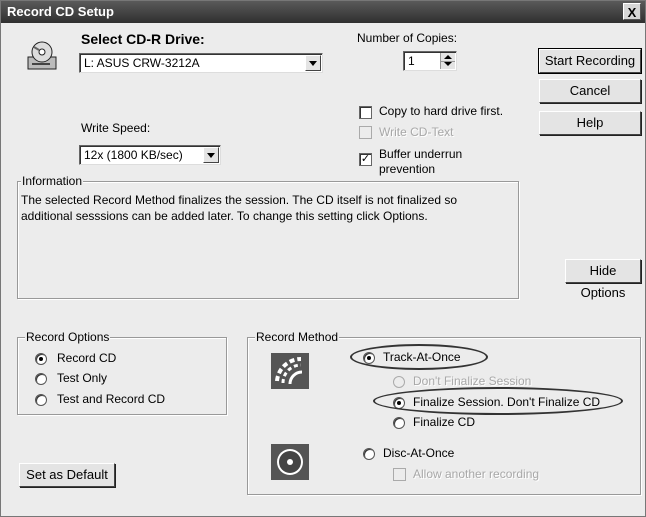 Image resolution: width=646 pixels, height=517 pixels. What do you see at coordinates (603, 279) in the screenshot?
I see `hide-options-button: Hide Options` at bounding box center [603, 279].